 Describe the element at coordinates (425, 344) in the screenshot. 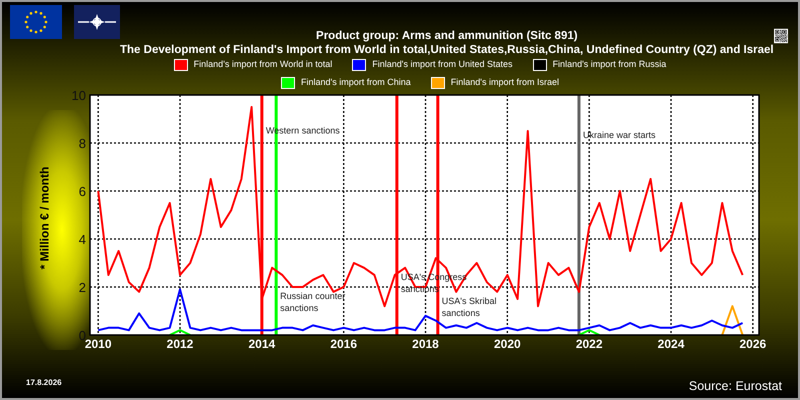

I see `x-tick-label: 2018` at that location.